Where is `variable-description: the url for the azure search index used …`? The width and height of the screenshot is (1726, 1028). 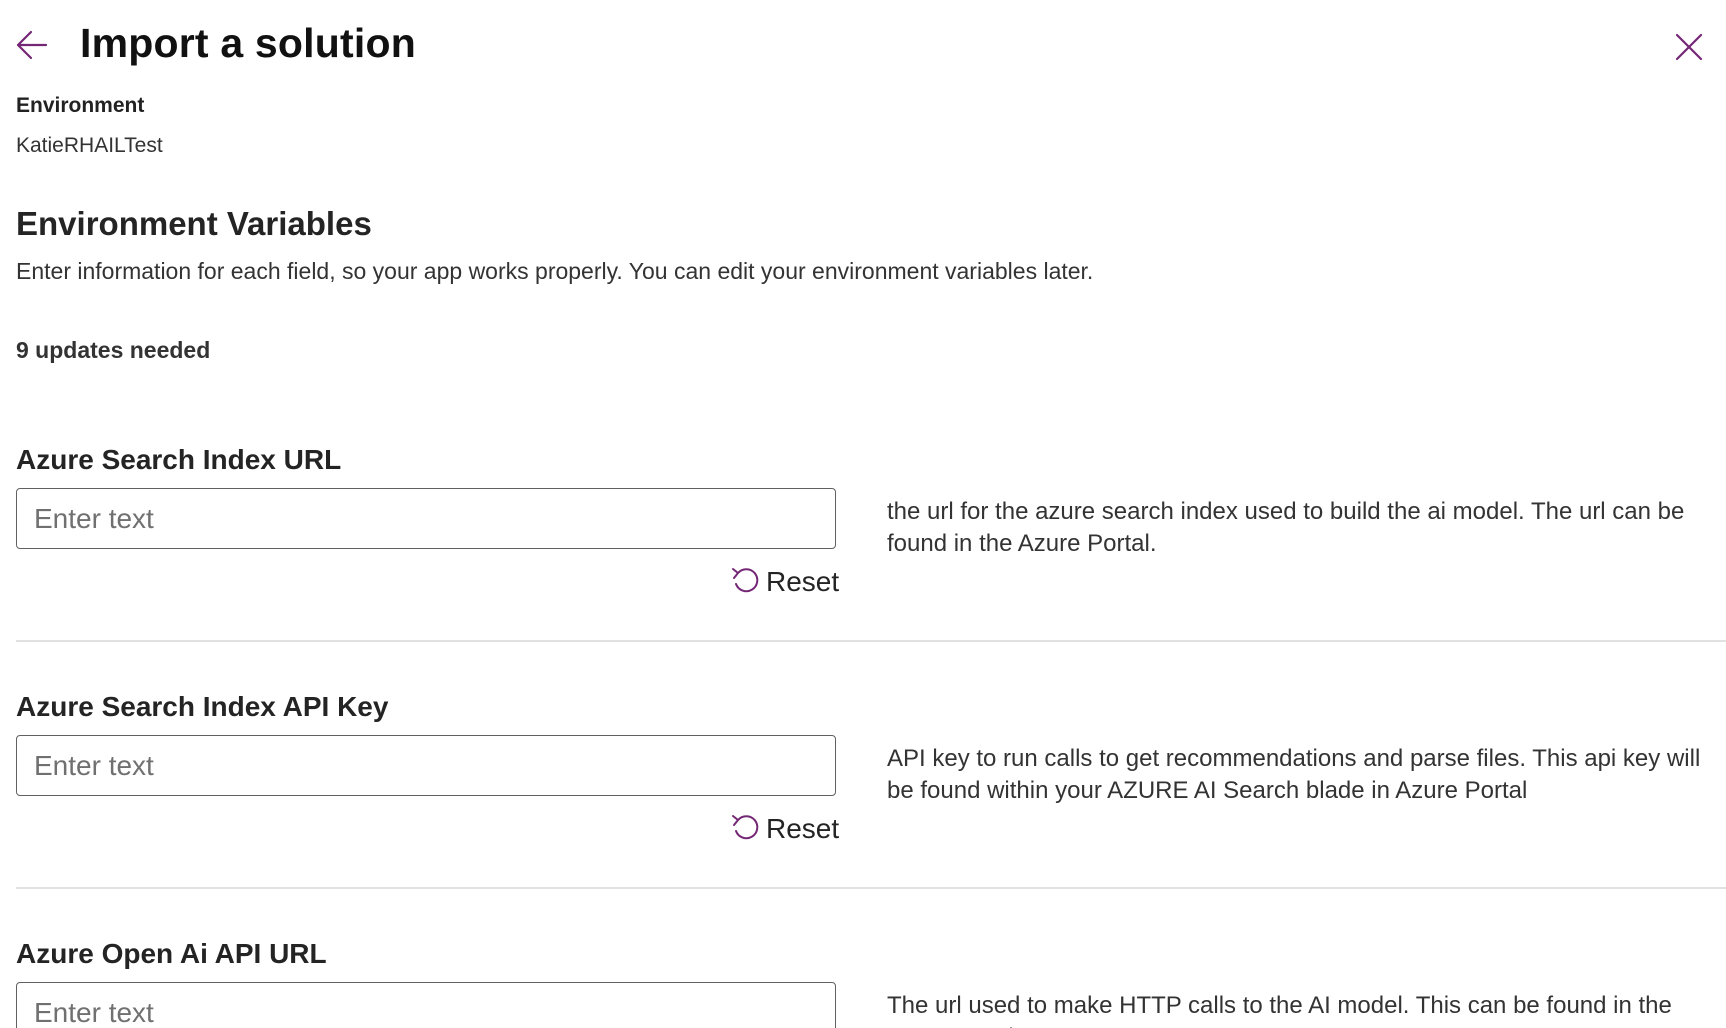 variable-description: the url for the azure search index used … is located at coordinates (1286, 527).